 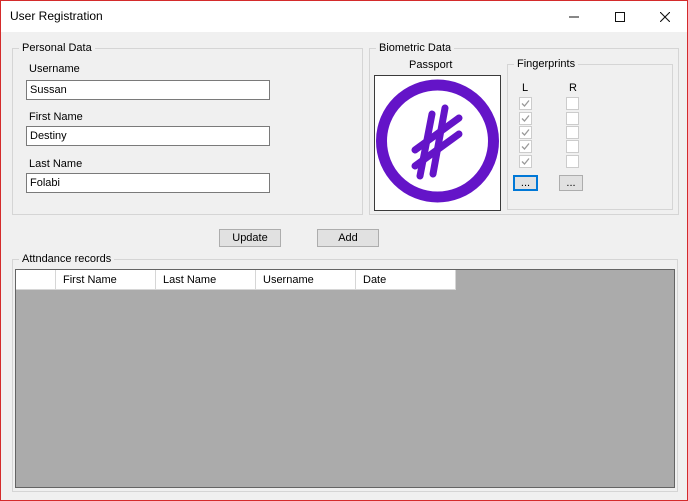 What do you see at coordinates (148, 90) in the screenshot?
I see `username-input` at bounding box center [148, 90].